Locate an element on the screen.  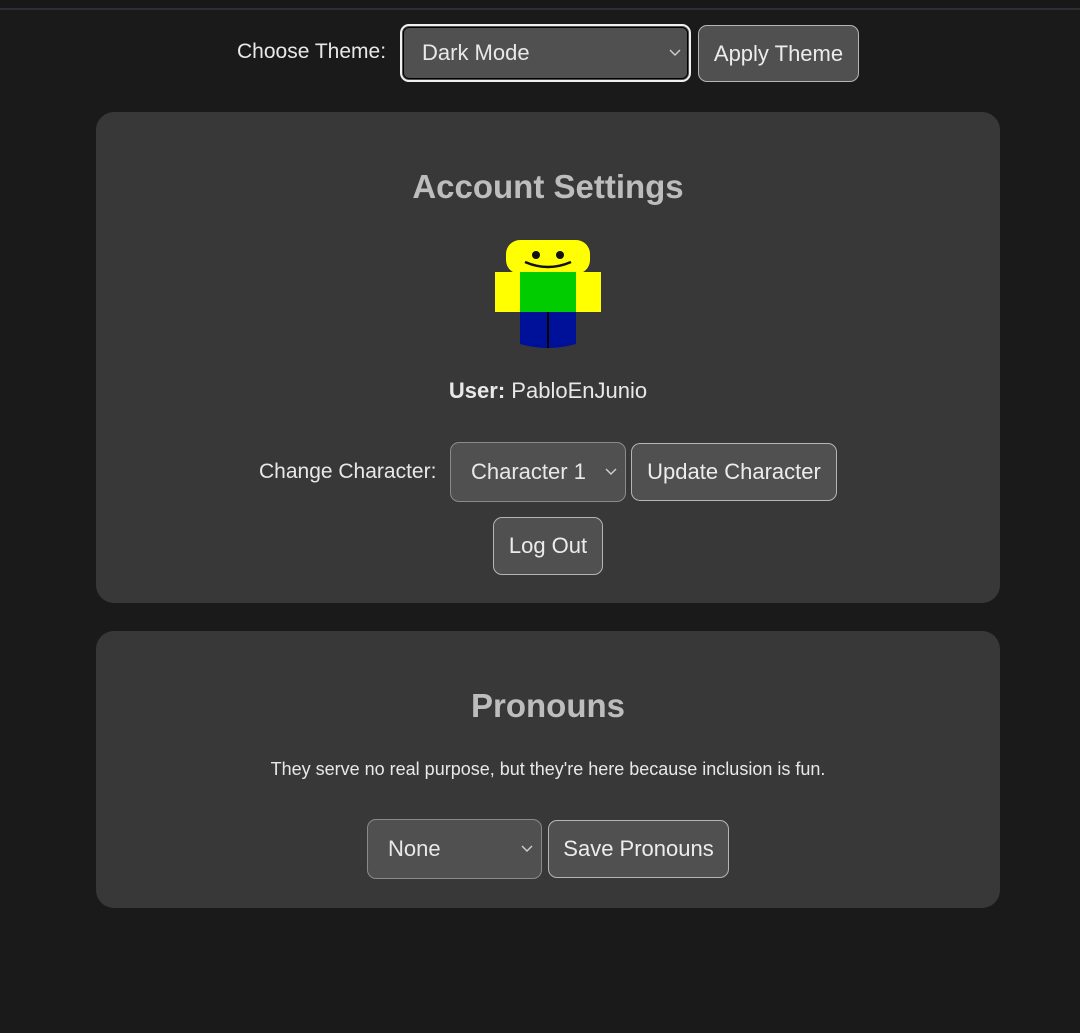
pronouns-title: Pronouns is located at coordinates (548, 705).